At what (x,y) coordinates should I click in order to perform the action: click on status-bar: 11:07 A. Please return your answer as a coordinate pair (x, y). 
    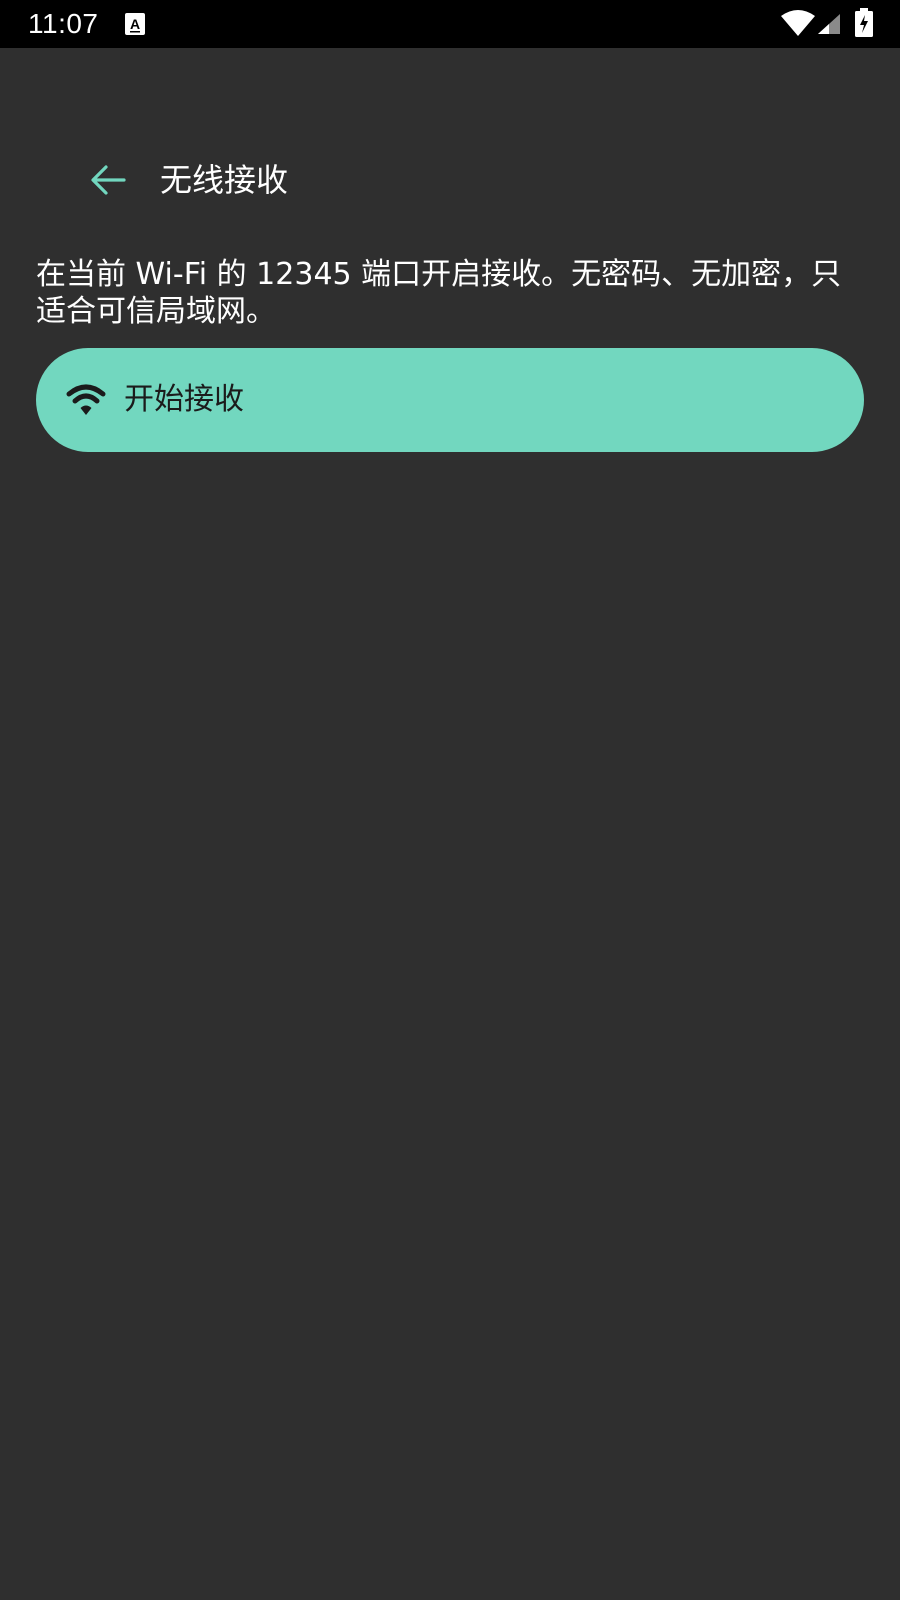
    Looking at the image, I should click on (450, 24).